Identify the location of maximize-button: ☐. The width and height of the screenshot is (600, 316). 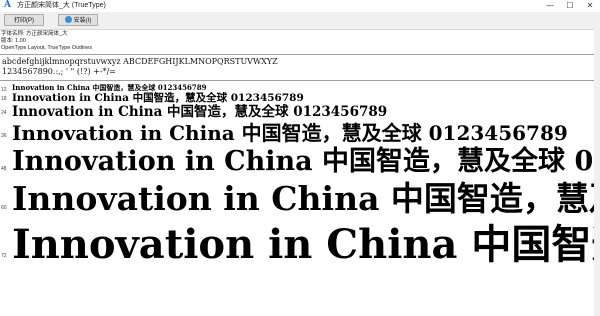
(570, 6).